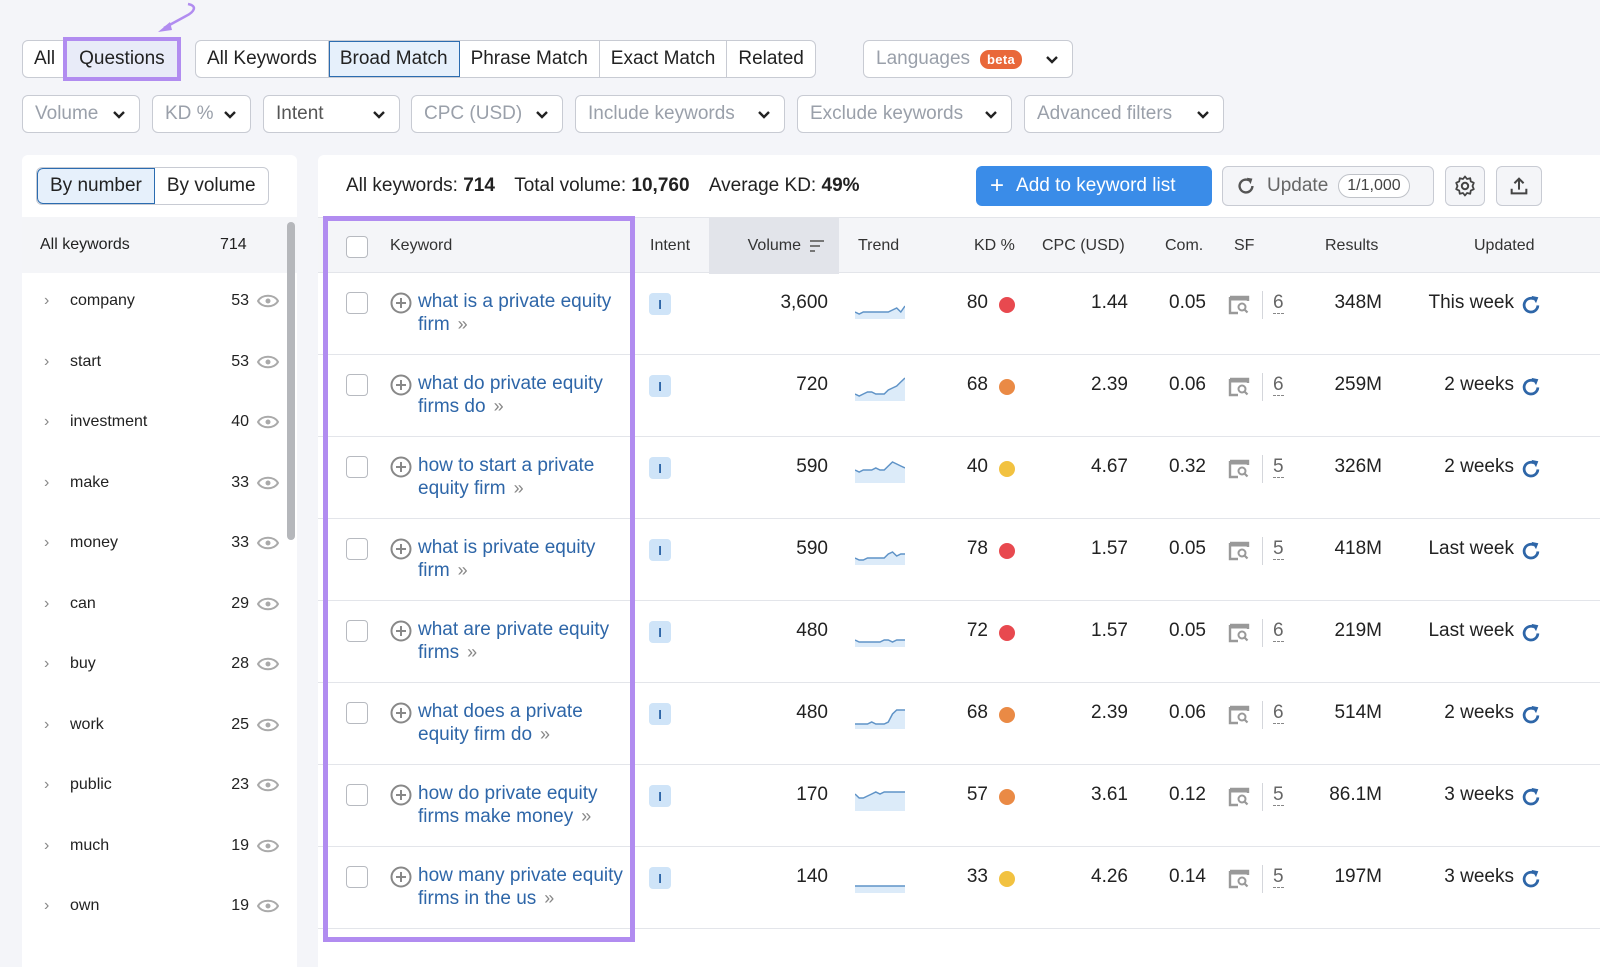 This screenshot has height=967, width=1600. What do you see at coordinates (680, 114) in the screenshot?
I see `include-keywords-filter: Include keywords` at bounding box center [680, 114].